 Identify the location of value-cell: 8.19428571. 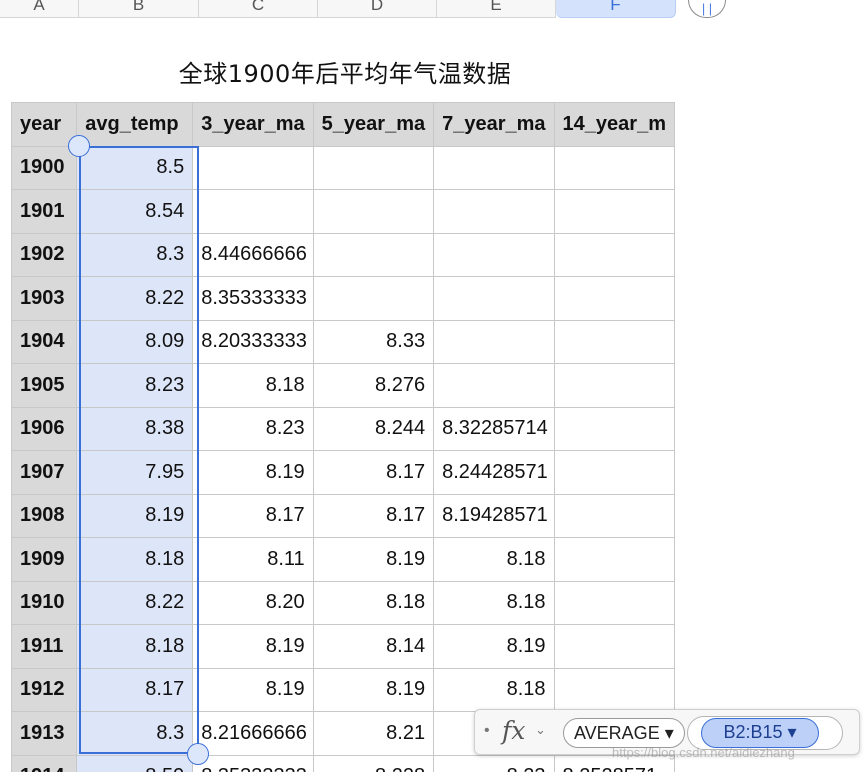
(494, 515).